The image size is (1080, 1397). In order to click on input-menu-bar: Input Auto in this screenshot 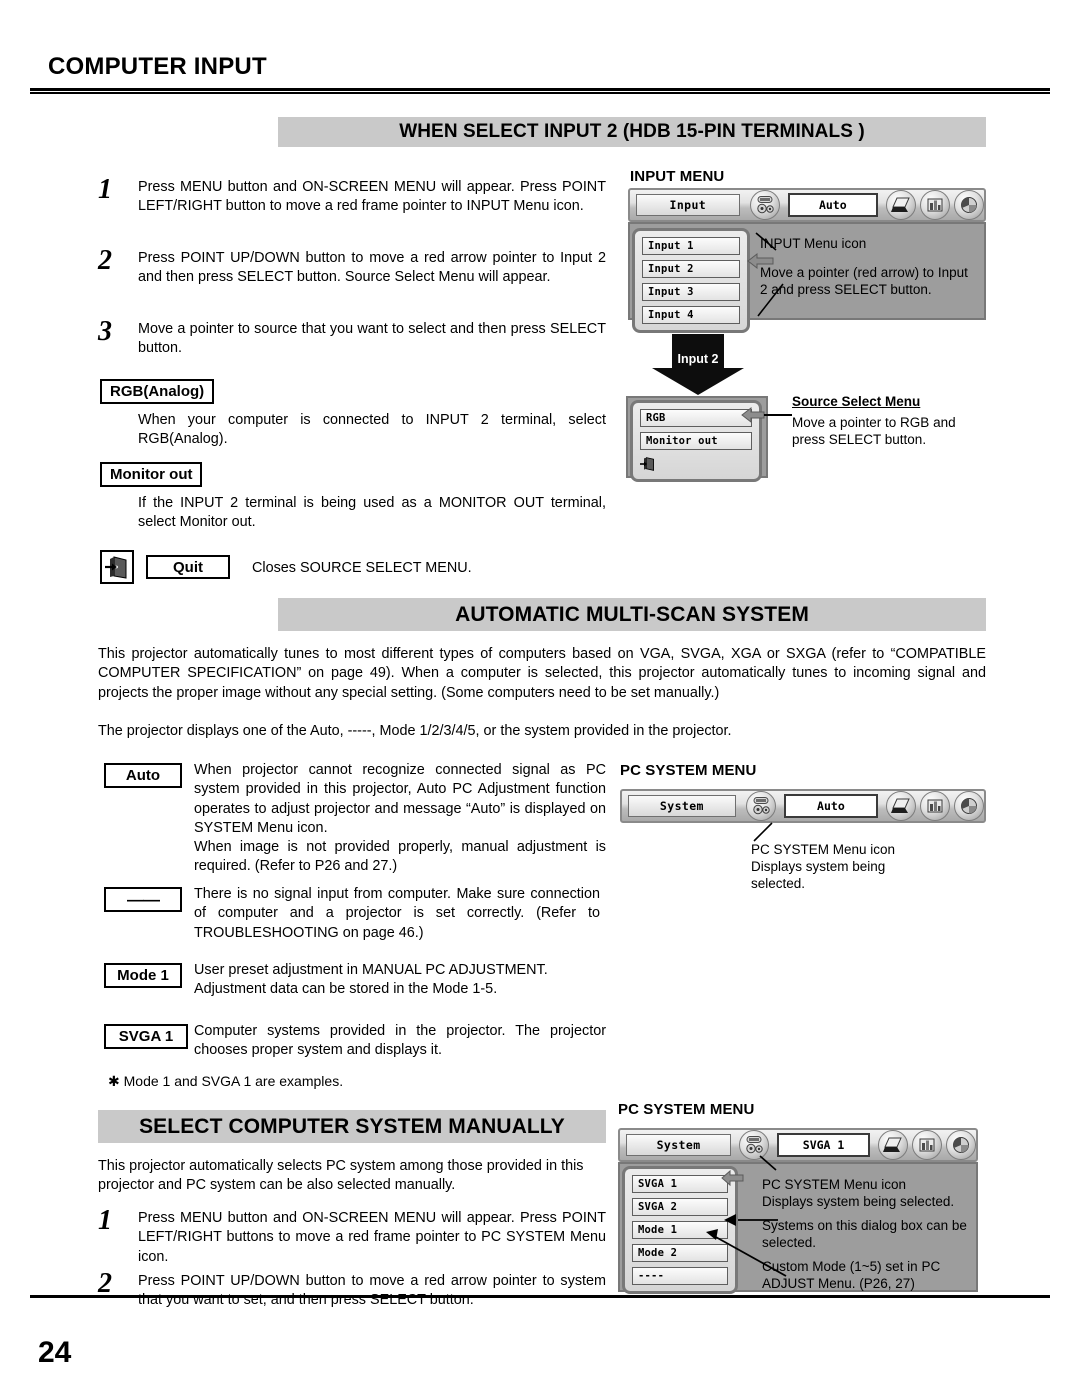, I will do `click(807, 205)`.